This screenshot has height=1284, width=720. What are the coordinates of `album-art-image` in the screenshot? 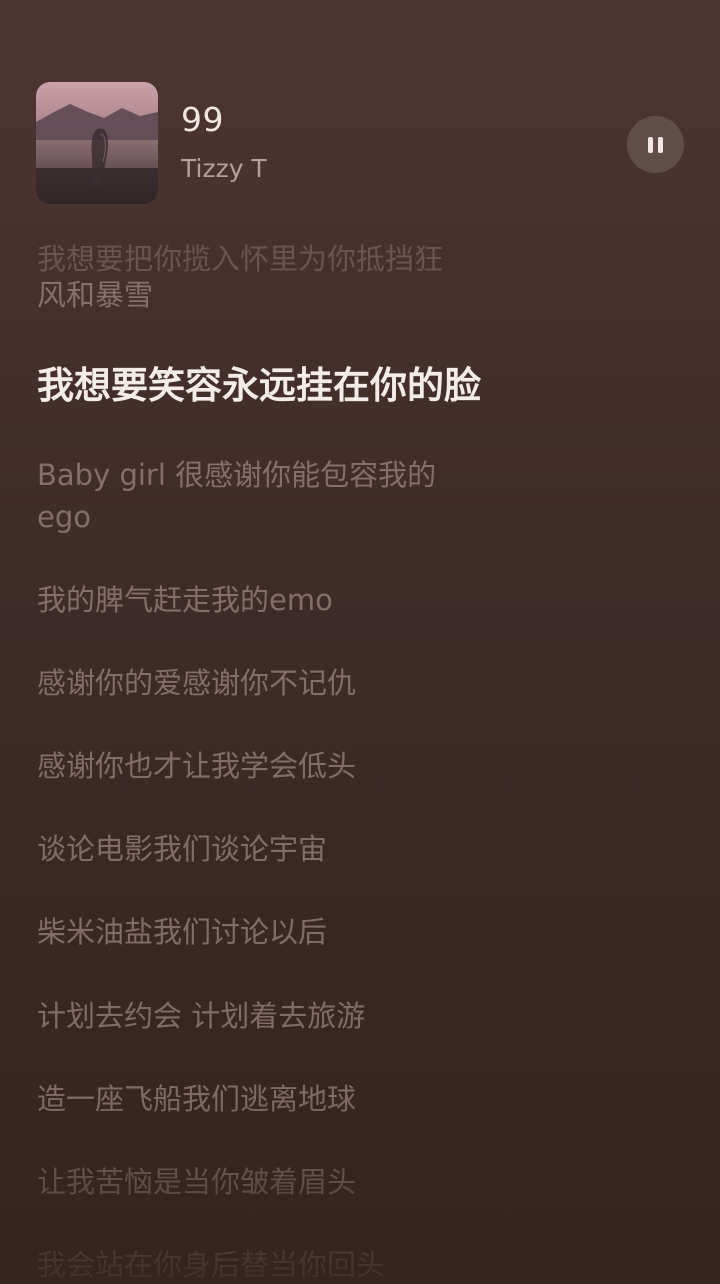 It's located at (97, 143).